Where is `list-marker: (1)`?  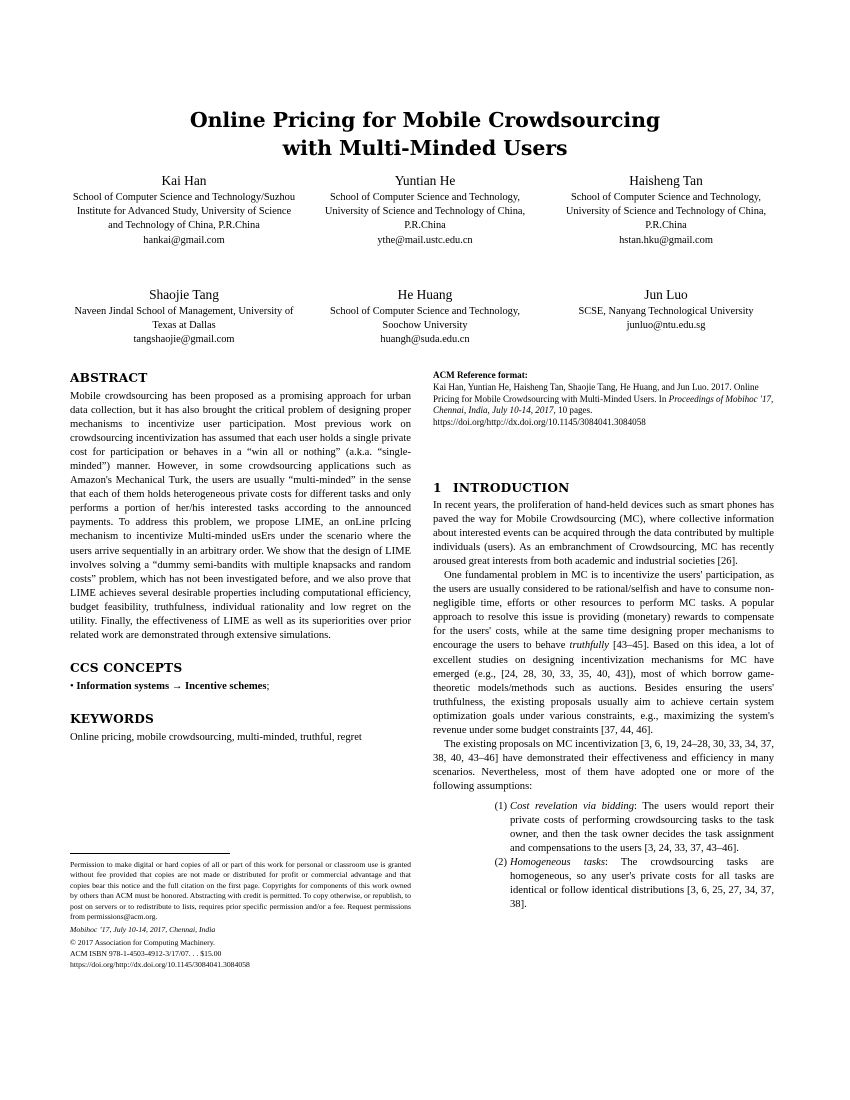 list-marker: (1) is located at coordinates (500, 806).